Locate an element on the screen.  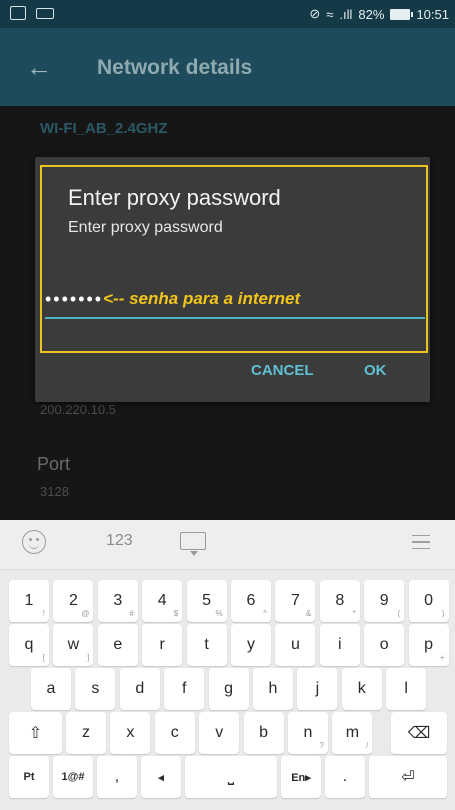
key-6: 6 ^ is located at coordinates (251, 601).